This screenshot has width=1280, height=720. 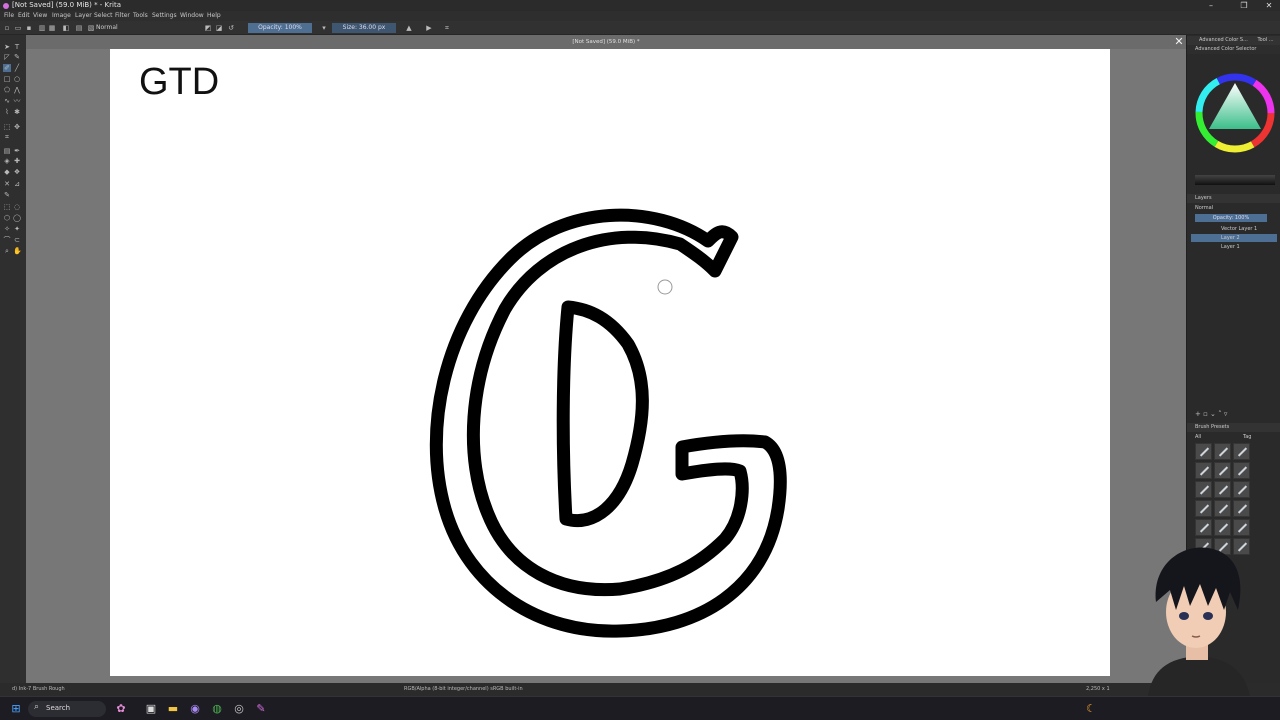 I want to click on taskbar-search-box: ⌕ Search, so click(x=67, y=709).